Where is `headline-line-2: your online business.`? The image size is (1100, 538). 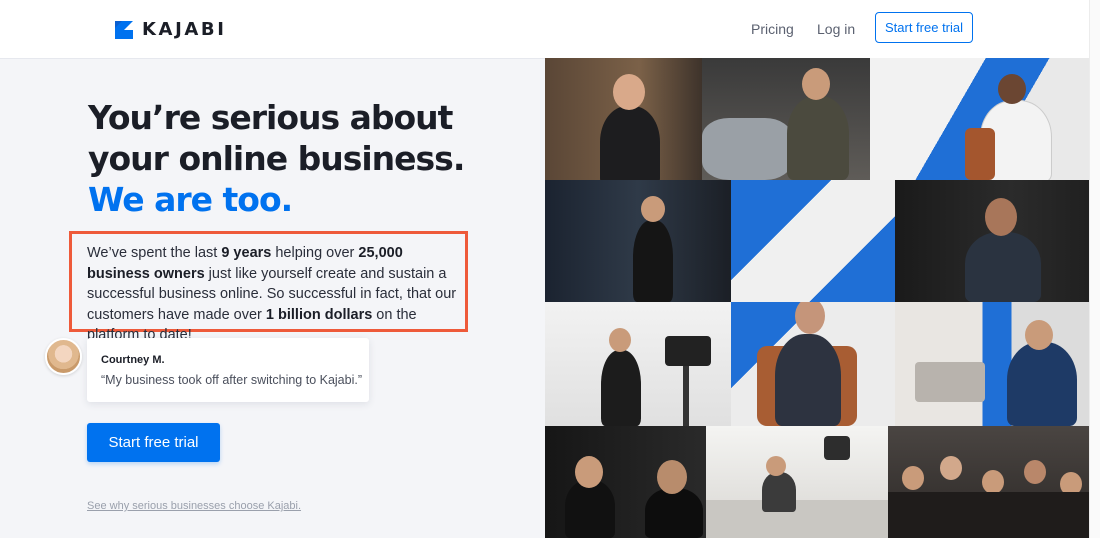 headline-line-2: your online business. is located at coordinates (276, 158).